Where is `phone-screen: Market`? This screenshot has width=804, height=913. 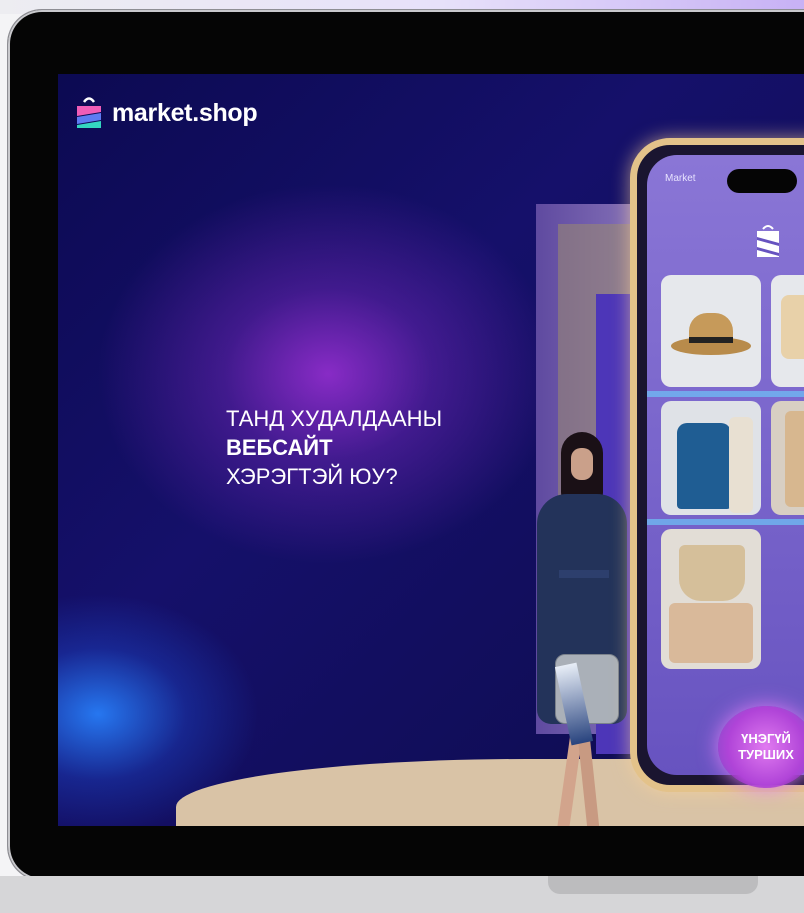 phone-screen: Market is located at coordinates (725, 465).